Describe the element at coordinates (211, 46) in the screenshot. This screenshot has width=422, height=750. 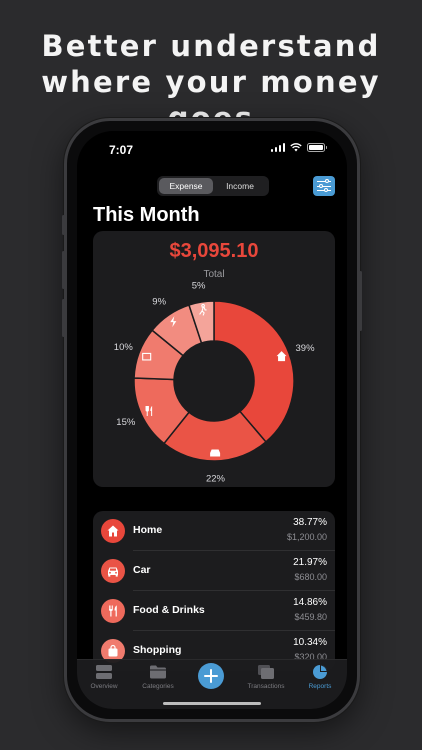
I see `promo-line-1: Better understand` at that location.